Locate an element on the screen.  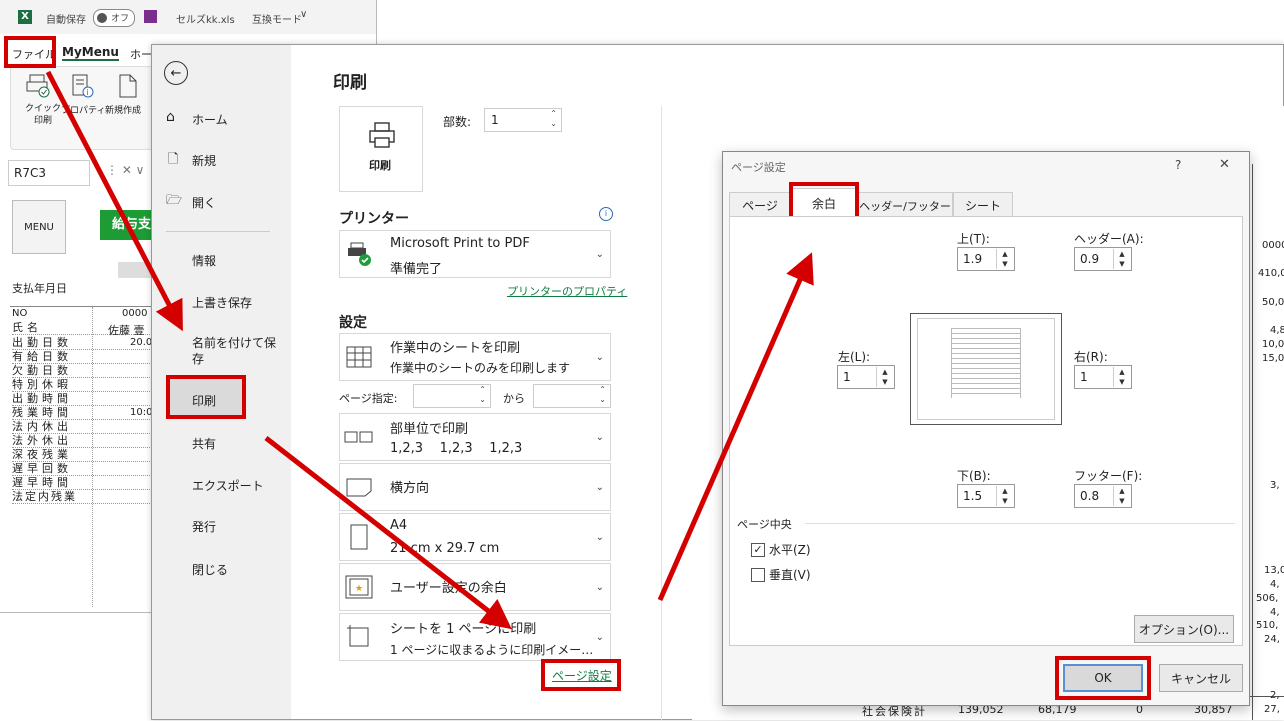
arrow-file-to-print is located at coordinates (114, 201).